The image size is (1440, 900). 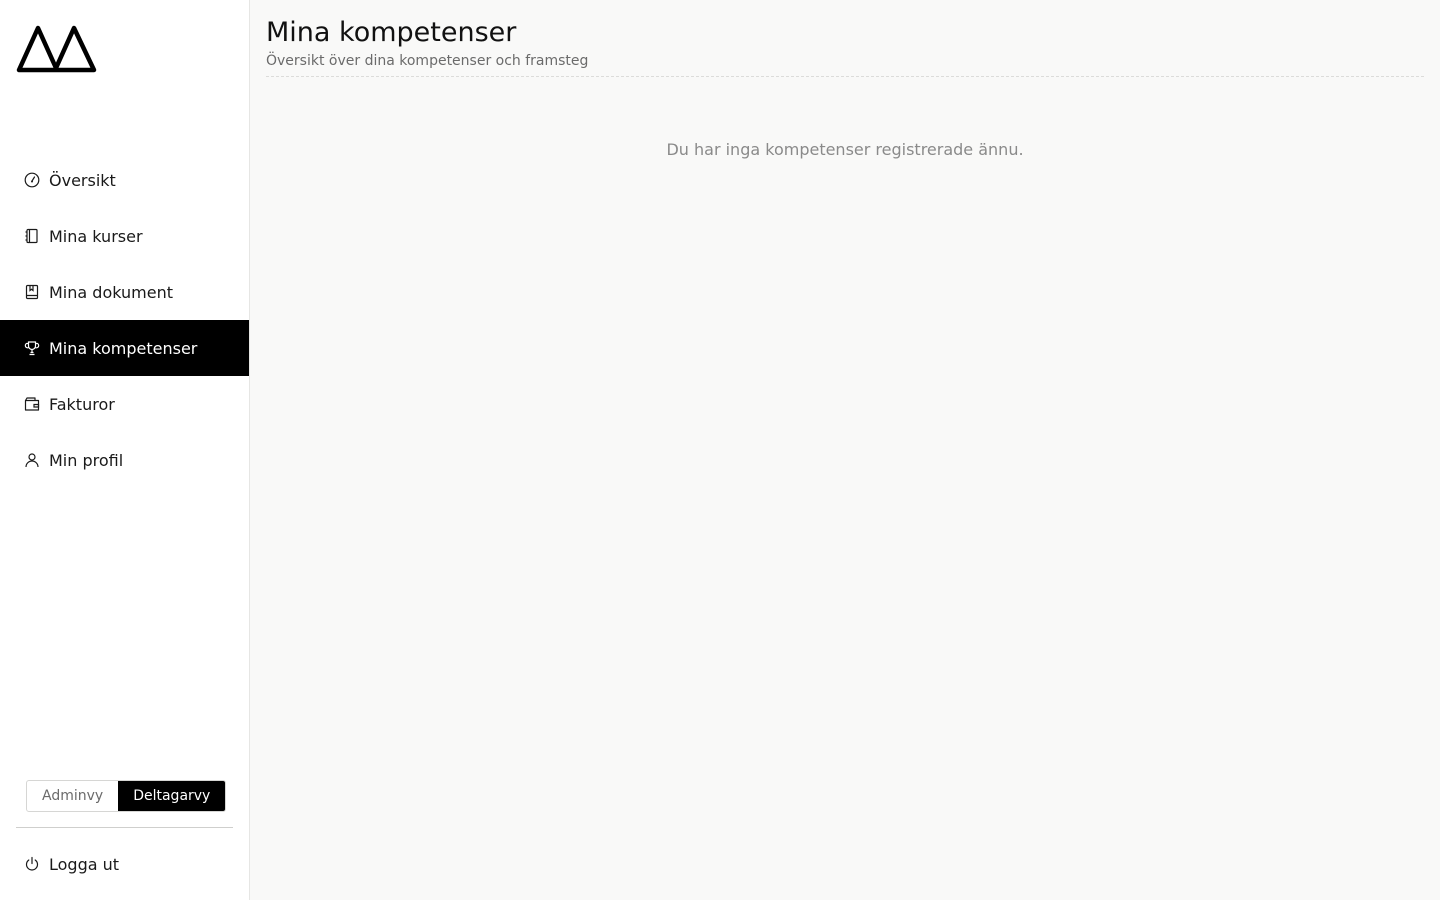 What do you see at coordinates (96, 236) in the screenshot?
I see `sidebar-item-label: Mina kurser` at bounding box center [96, 236].